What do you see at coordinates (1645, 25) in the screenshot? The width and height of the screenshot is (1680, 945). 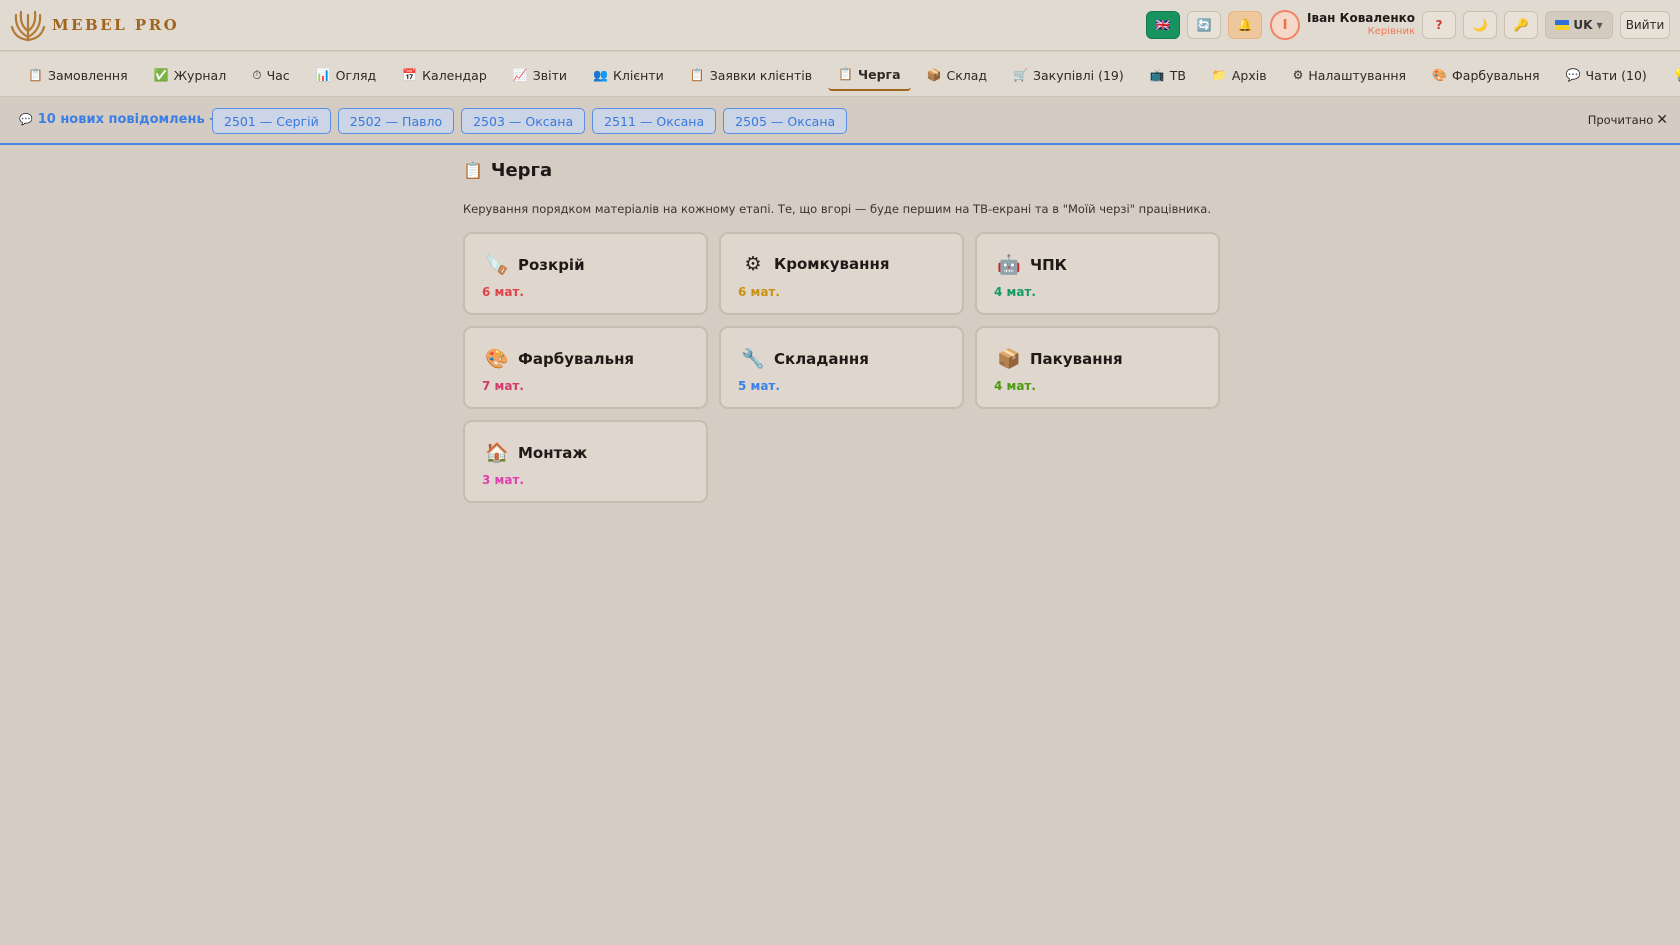 I see `logout-button: Вийти` at bounding box center [1645, 25].